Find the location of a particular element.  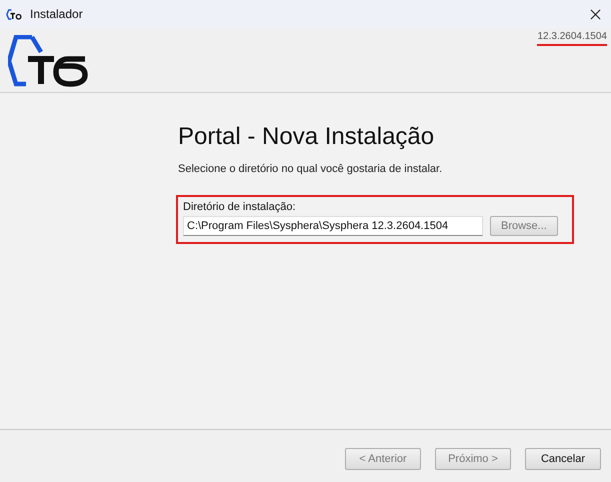

field-label: Diretório de instalação: is located at coordinates (240, 207).